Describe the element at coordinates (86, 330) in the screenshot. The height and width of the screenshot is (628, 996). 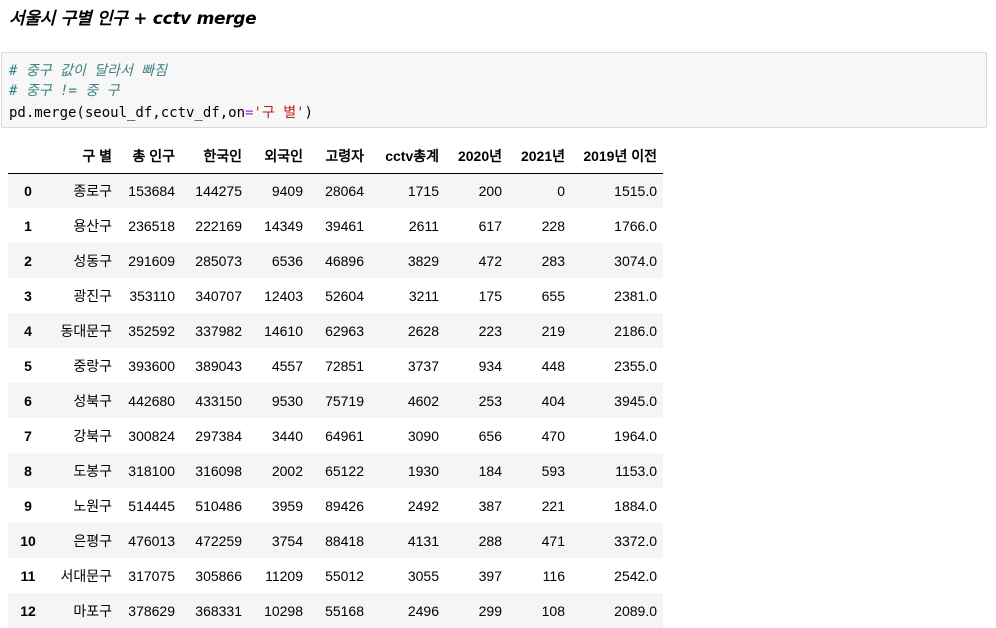
I see `cell-gu: 동대문구` at that location.